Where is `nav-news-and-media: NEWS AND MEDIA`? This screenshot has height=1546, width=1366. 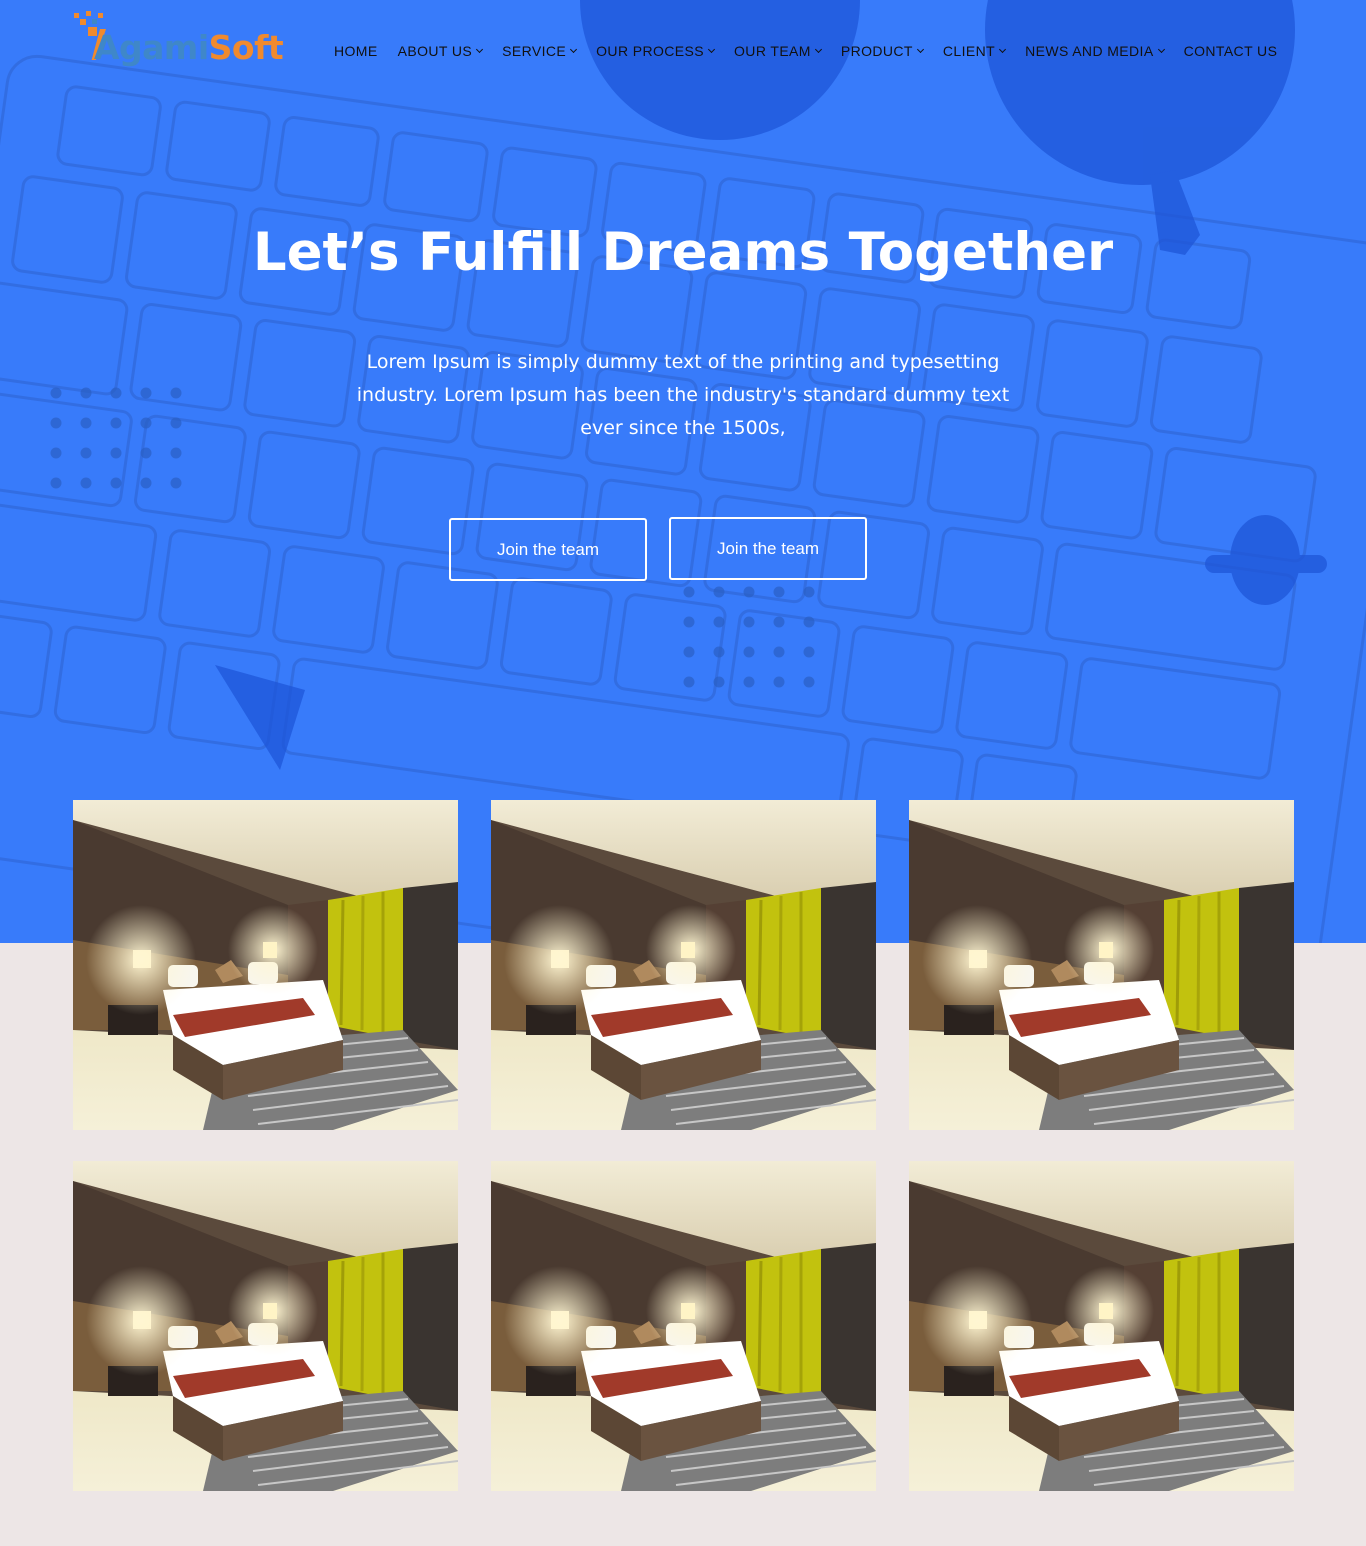
nav-news-and-media: NEWS AND MEDIA is located at coordinates (1095, 51).